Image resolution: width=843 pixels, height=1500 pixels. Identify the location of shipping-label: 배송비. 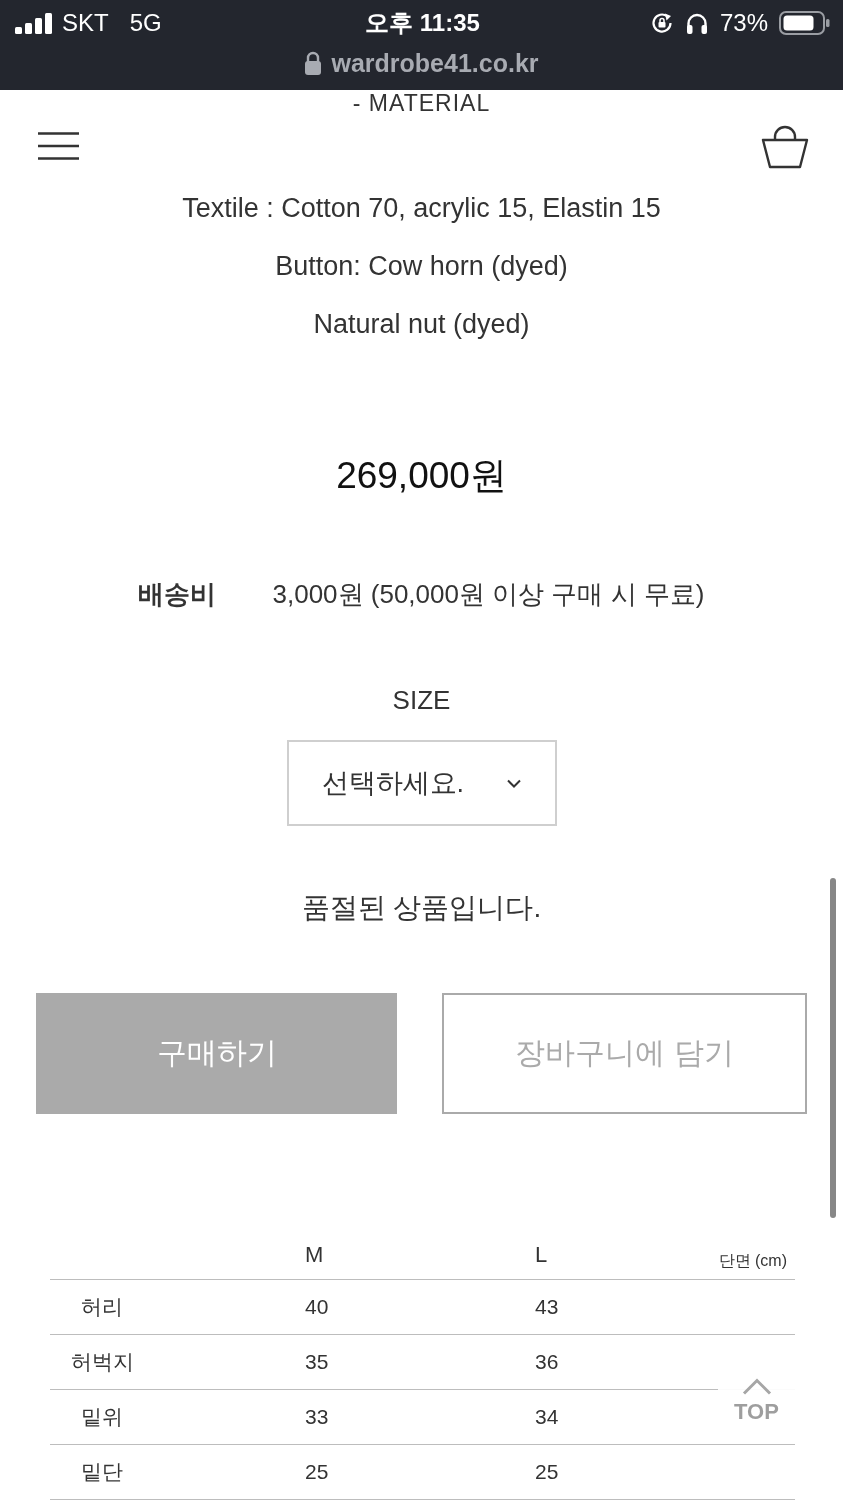
(177, 594).